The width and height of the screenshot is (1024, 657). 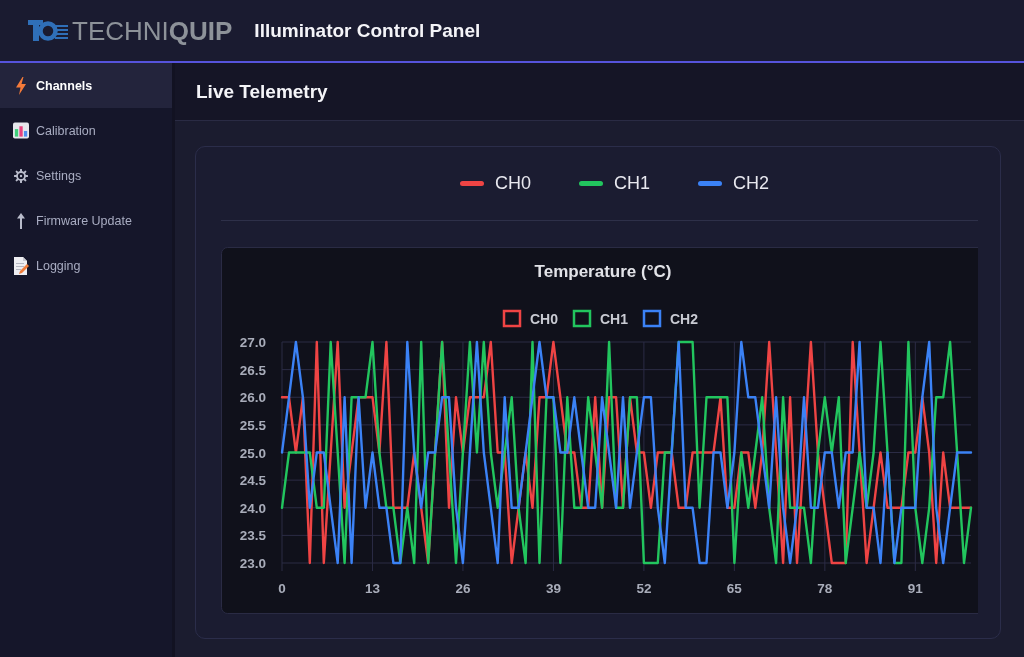 What do you see at coordinates (252, 481) in the screenshot?
I see `y-axis-label: 24.5` at bounding box center [252, 481].